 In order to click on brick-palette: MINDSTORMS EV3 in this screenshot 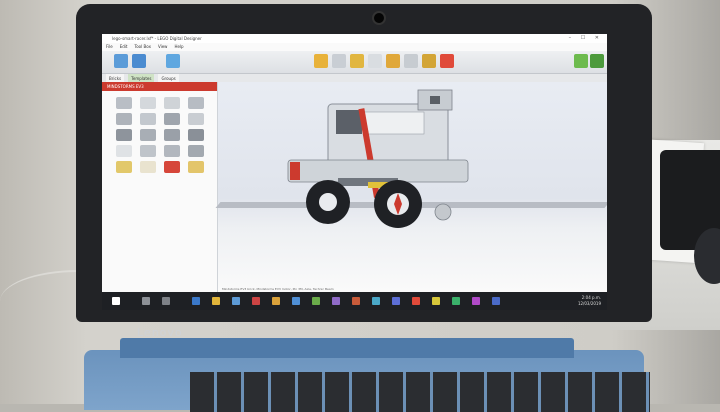, I will do `click(160, 187)`.